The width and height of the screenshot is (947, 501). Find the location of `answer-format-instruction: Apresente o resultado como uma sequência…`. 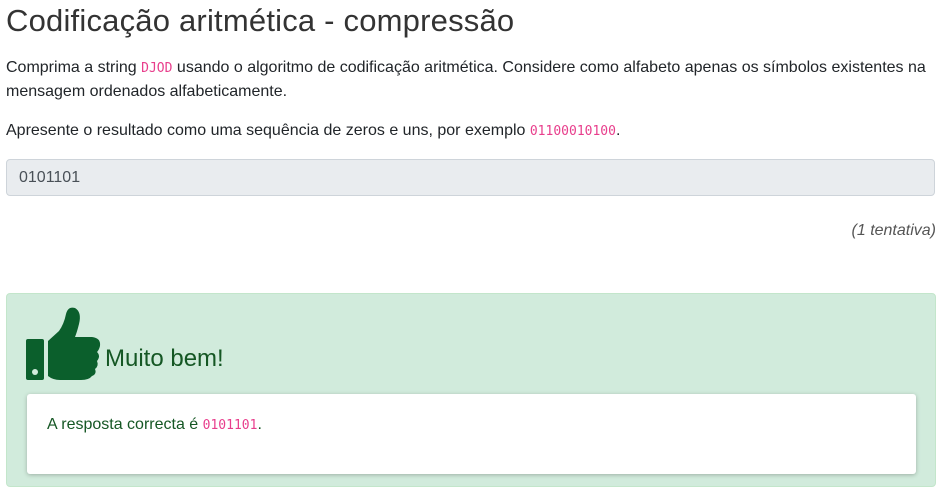

answer-format-instruction: Apresente o resultado como uma sequência… is located at coordinates (468, 131).